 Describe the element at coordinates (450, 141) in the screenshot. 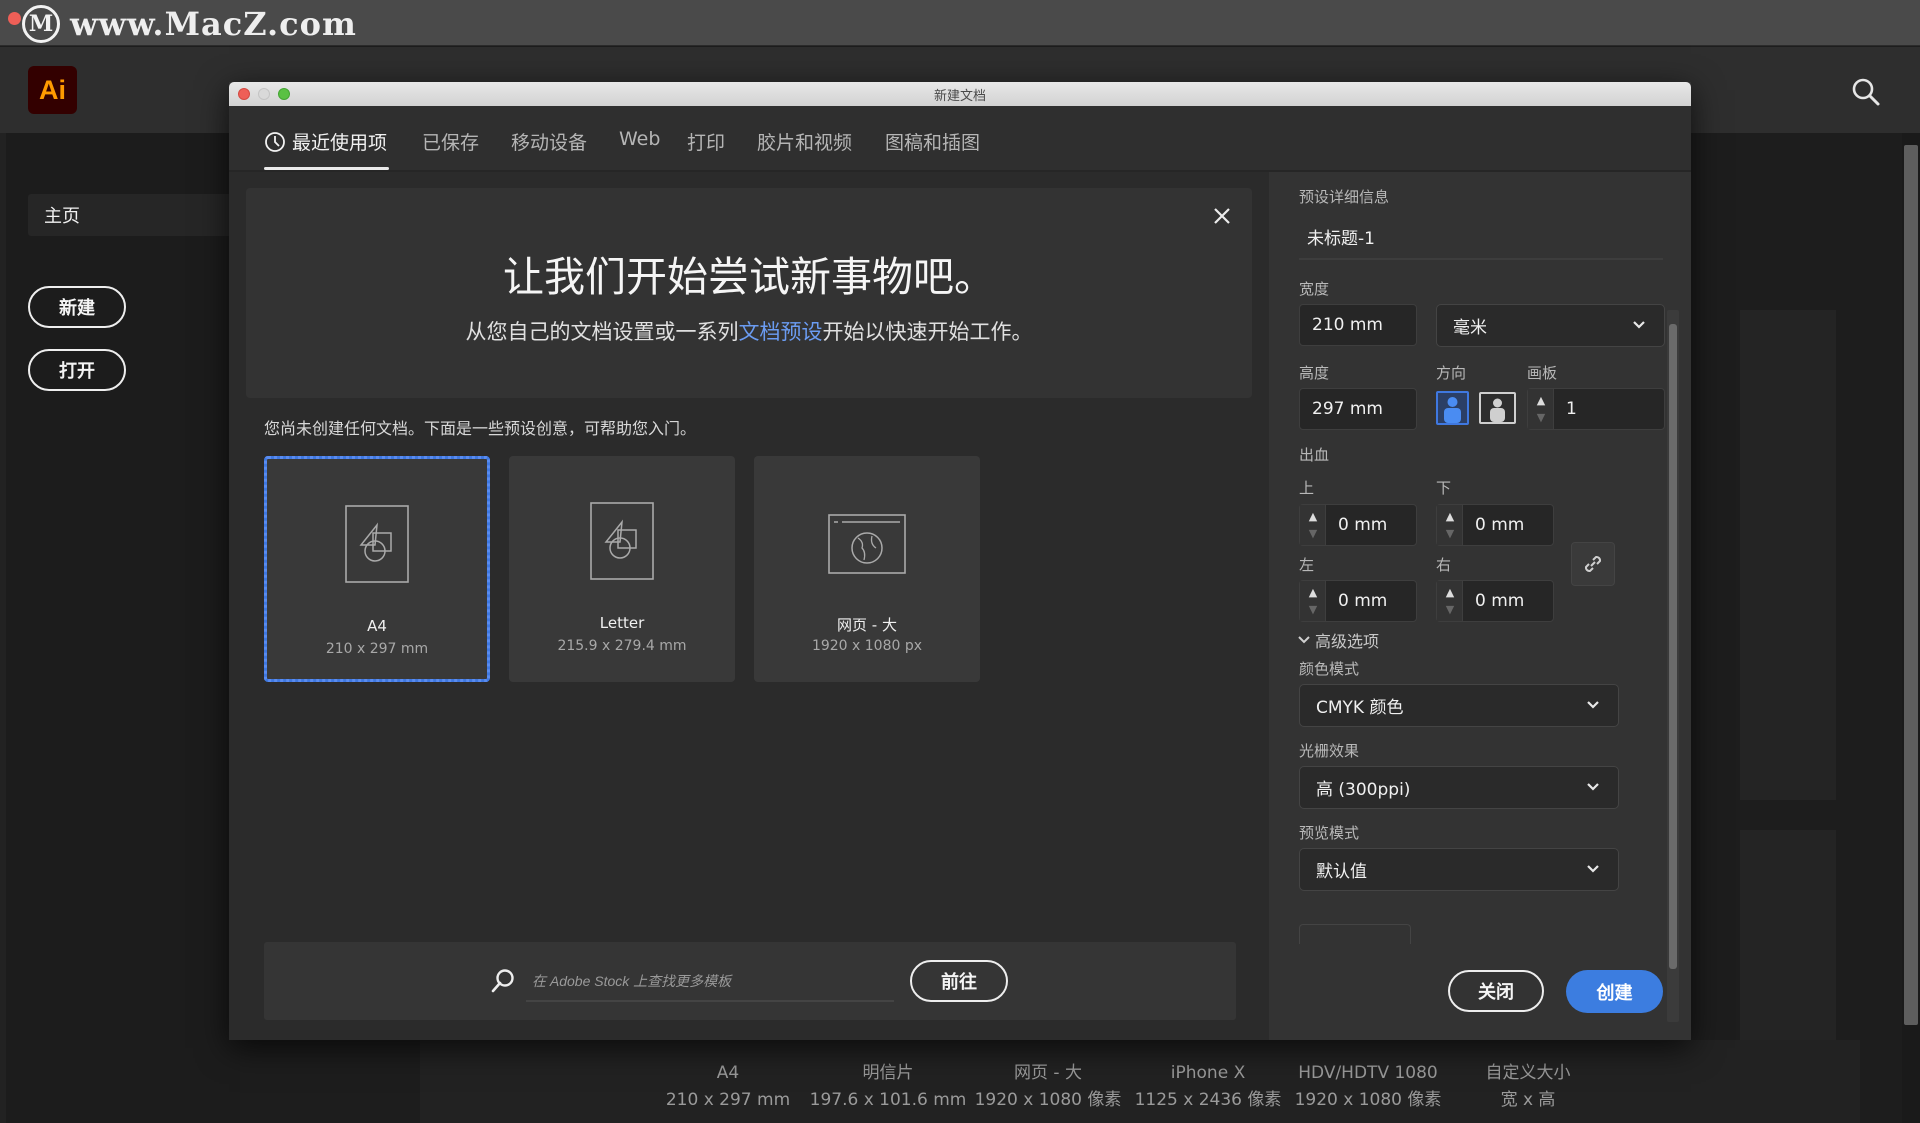

I see `tab-saved: 已保存` at that location.